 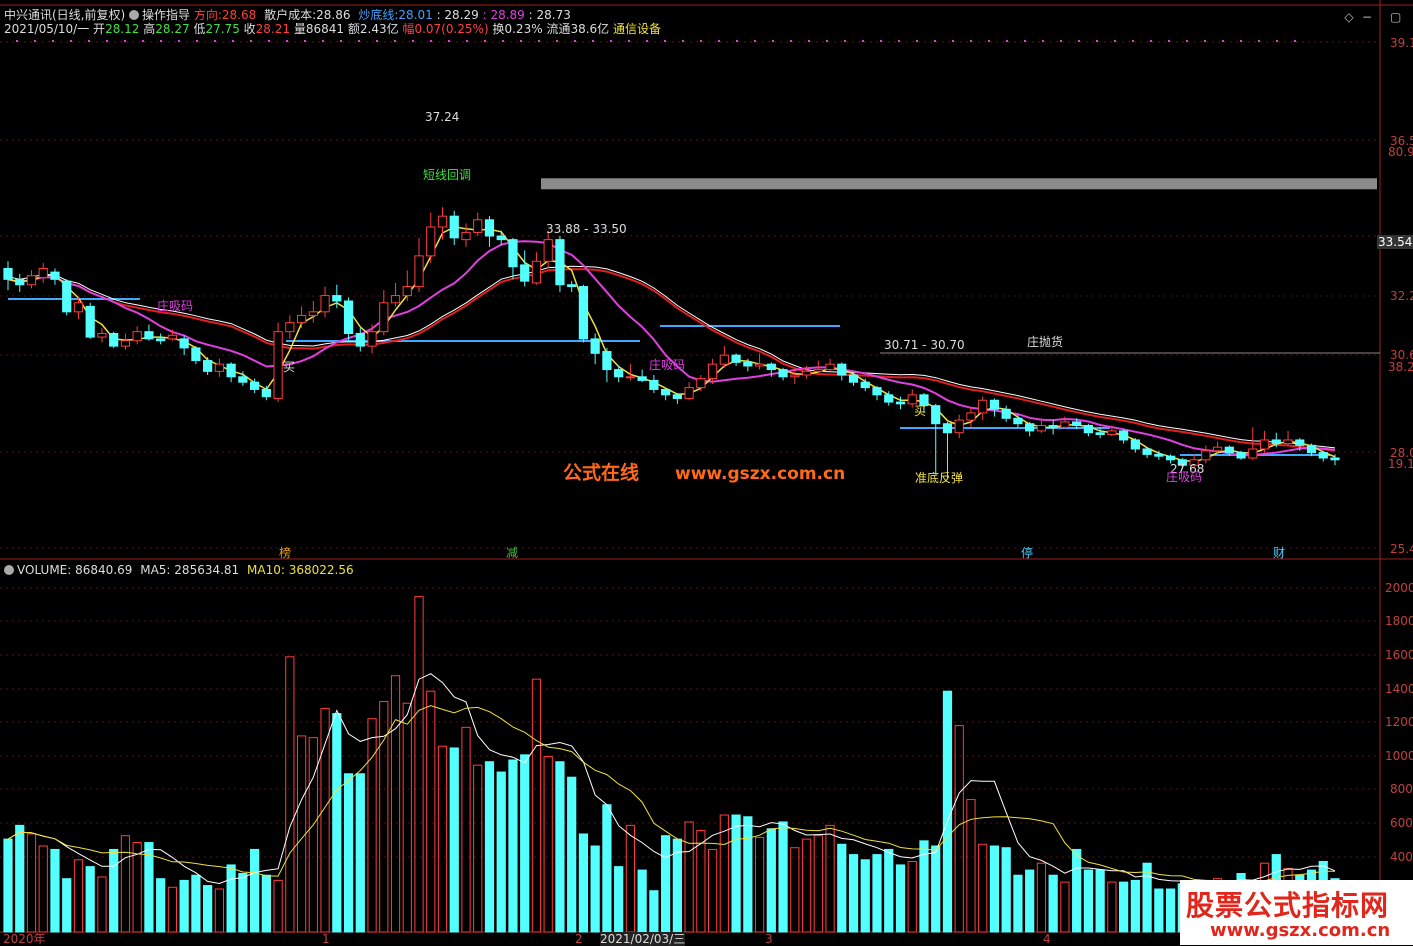 I want to click on stock-title: 中兴通讯(日线,前复权), so click(x=64, y=15).